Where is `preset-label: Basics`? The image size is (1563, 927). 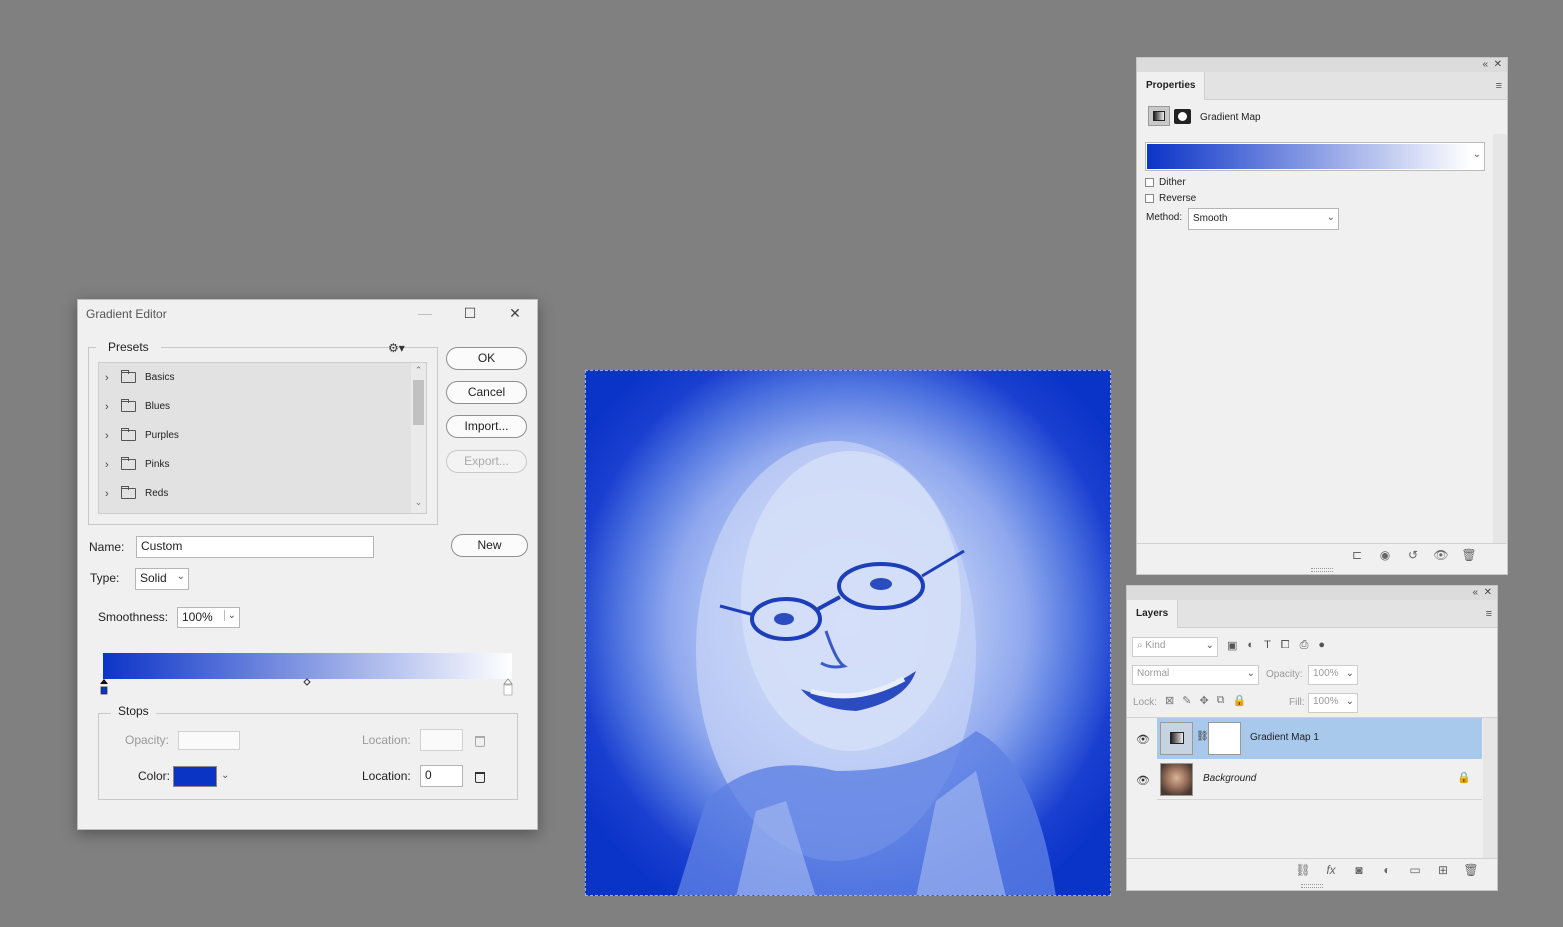 preset-label: Basics is located at coordinates (160, 377).